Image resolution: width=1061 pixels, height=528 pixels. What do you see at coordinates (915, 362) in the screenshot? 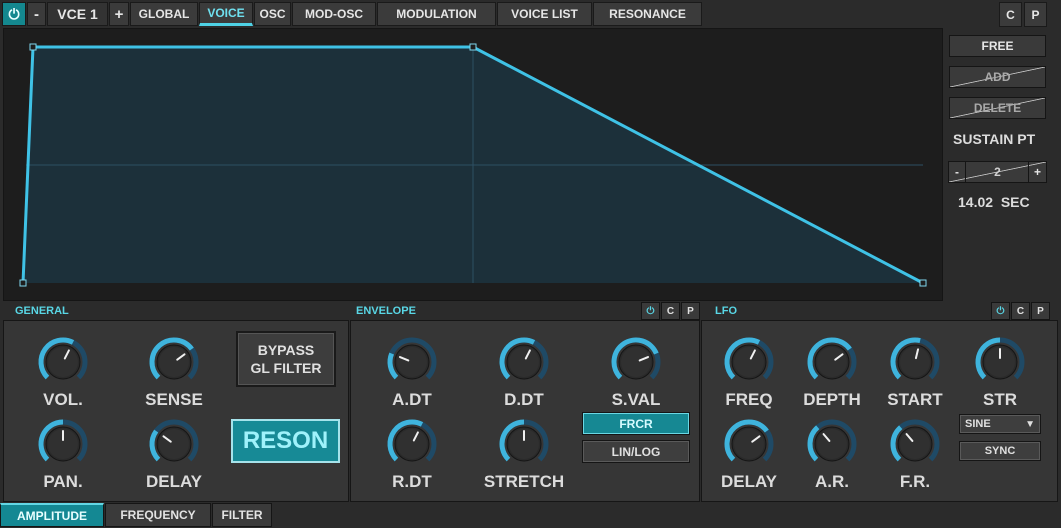
I see `start-knob` at bounding box center [915, 362].